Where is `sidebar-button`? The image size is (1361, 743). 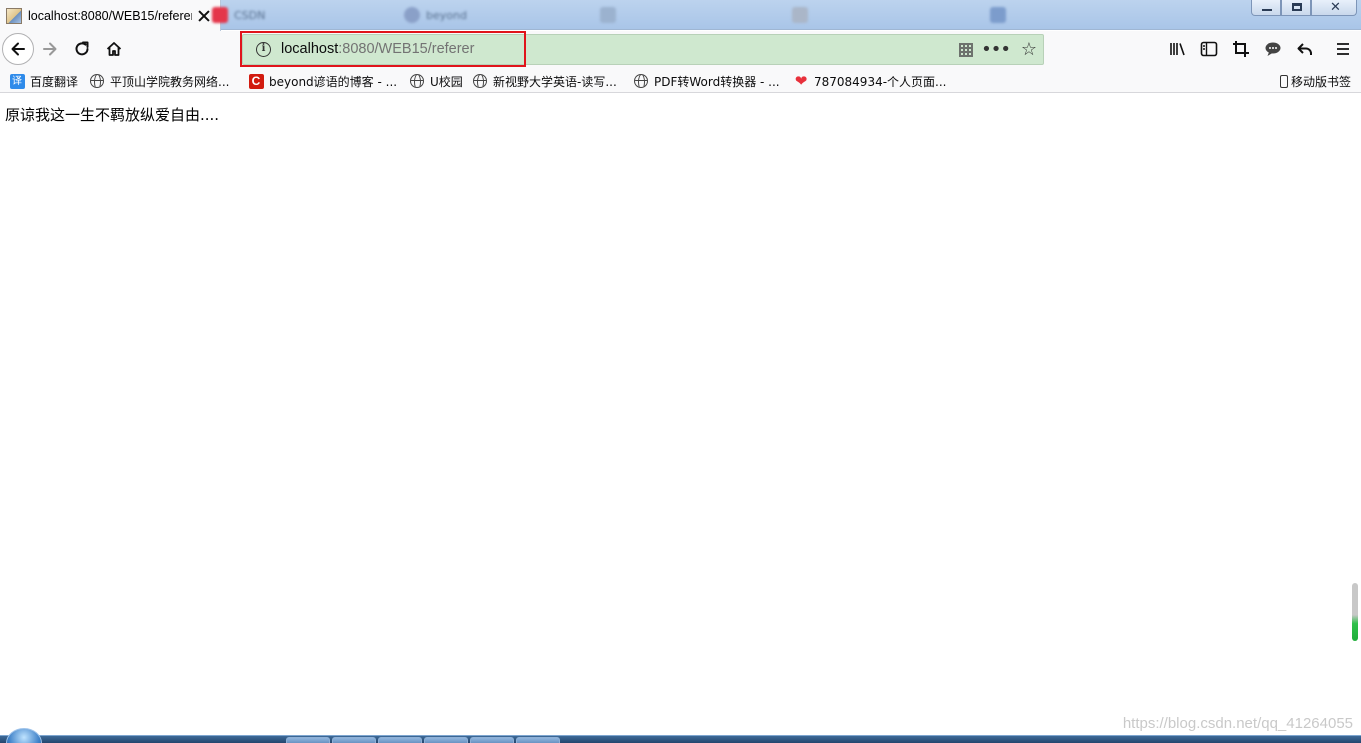 sidebar-button is located at coordinates (1209, 49).